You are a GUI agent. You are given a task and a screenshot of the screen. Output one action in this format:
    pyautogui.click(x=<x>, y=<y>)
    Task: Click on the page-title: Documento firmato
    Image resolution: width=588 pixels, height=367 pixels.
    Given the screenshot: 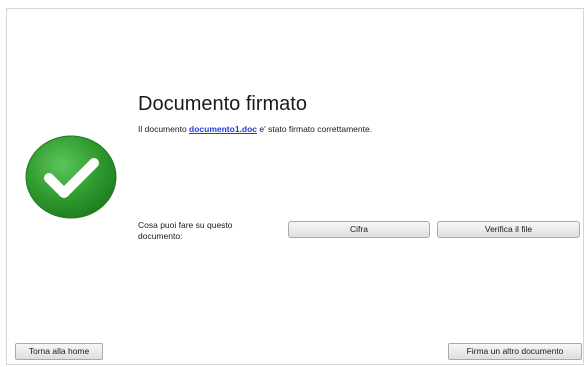 What is the action you would take?
    pyautogui.click(x=222, y=104)
    